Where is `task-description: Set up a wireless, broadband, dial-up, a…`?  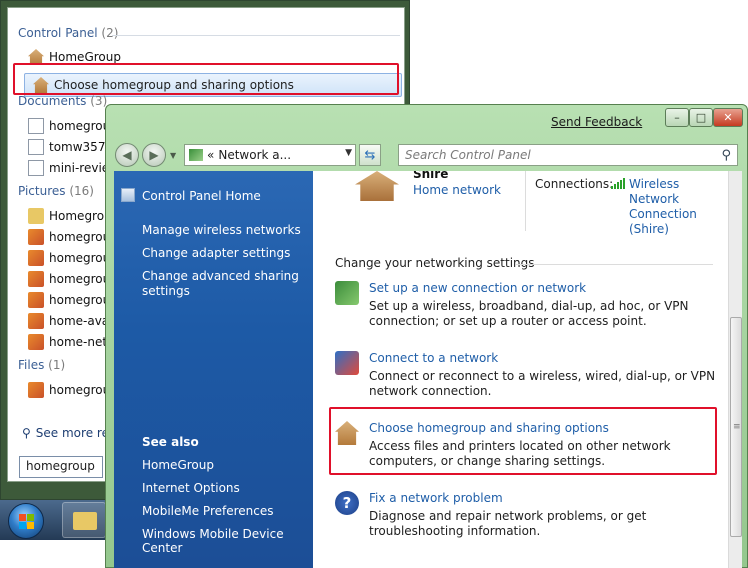
task-description: Set up a wireless, broadband, dial-up, a… is located at coordinates (529, 313).